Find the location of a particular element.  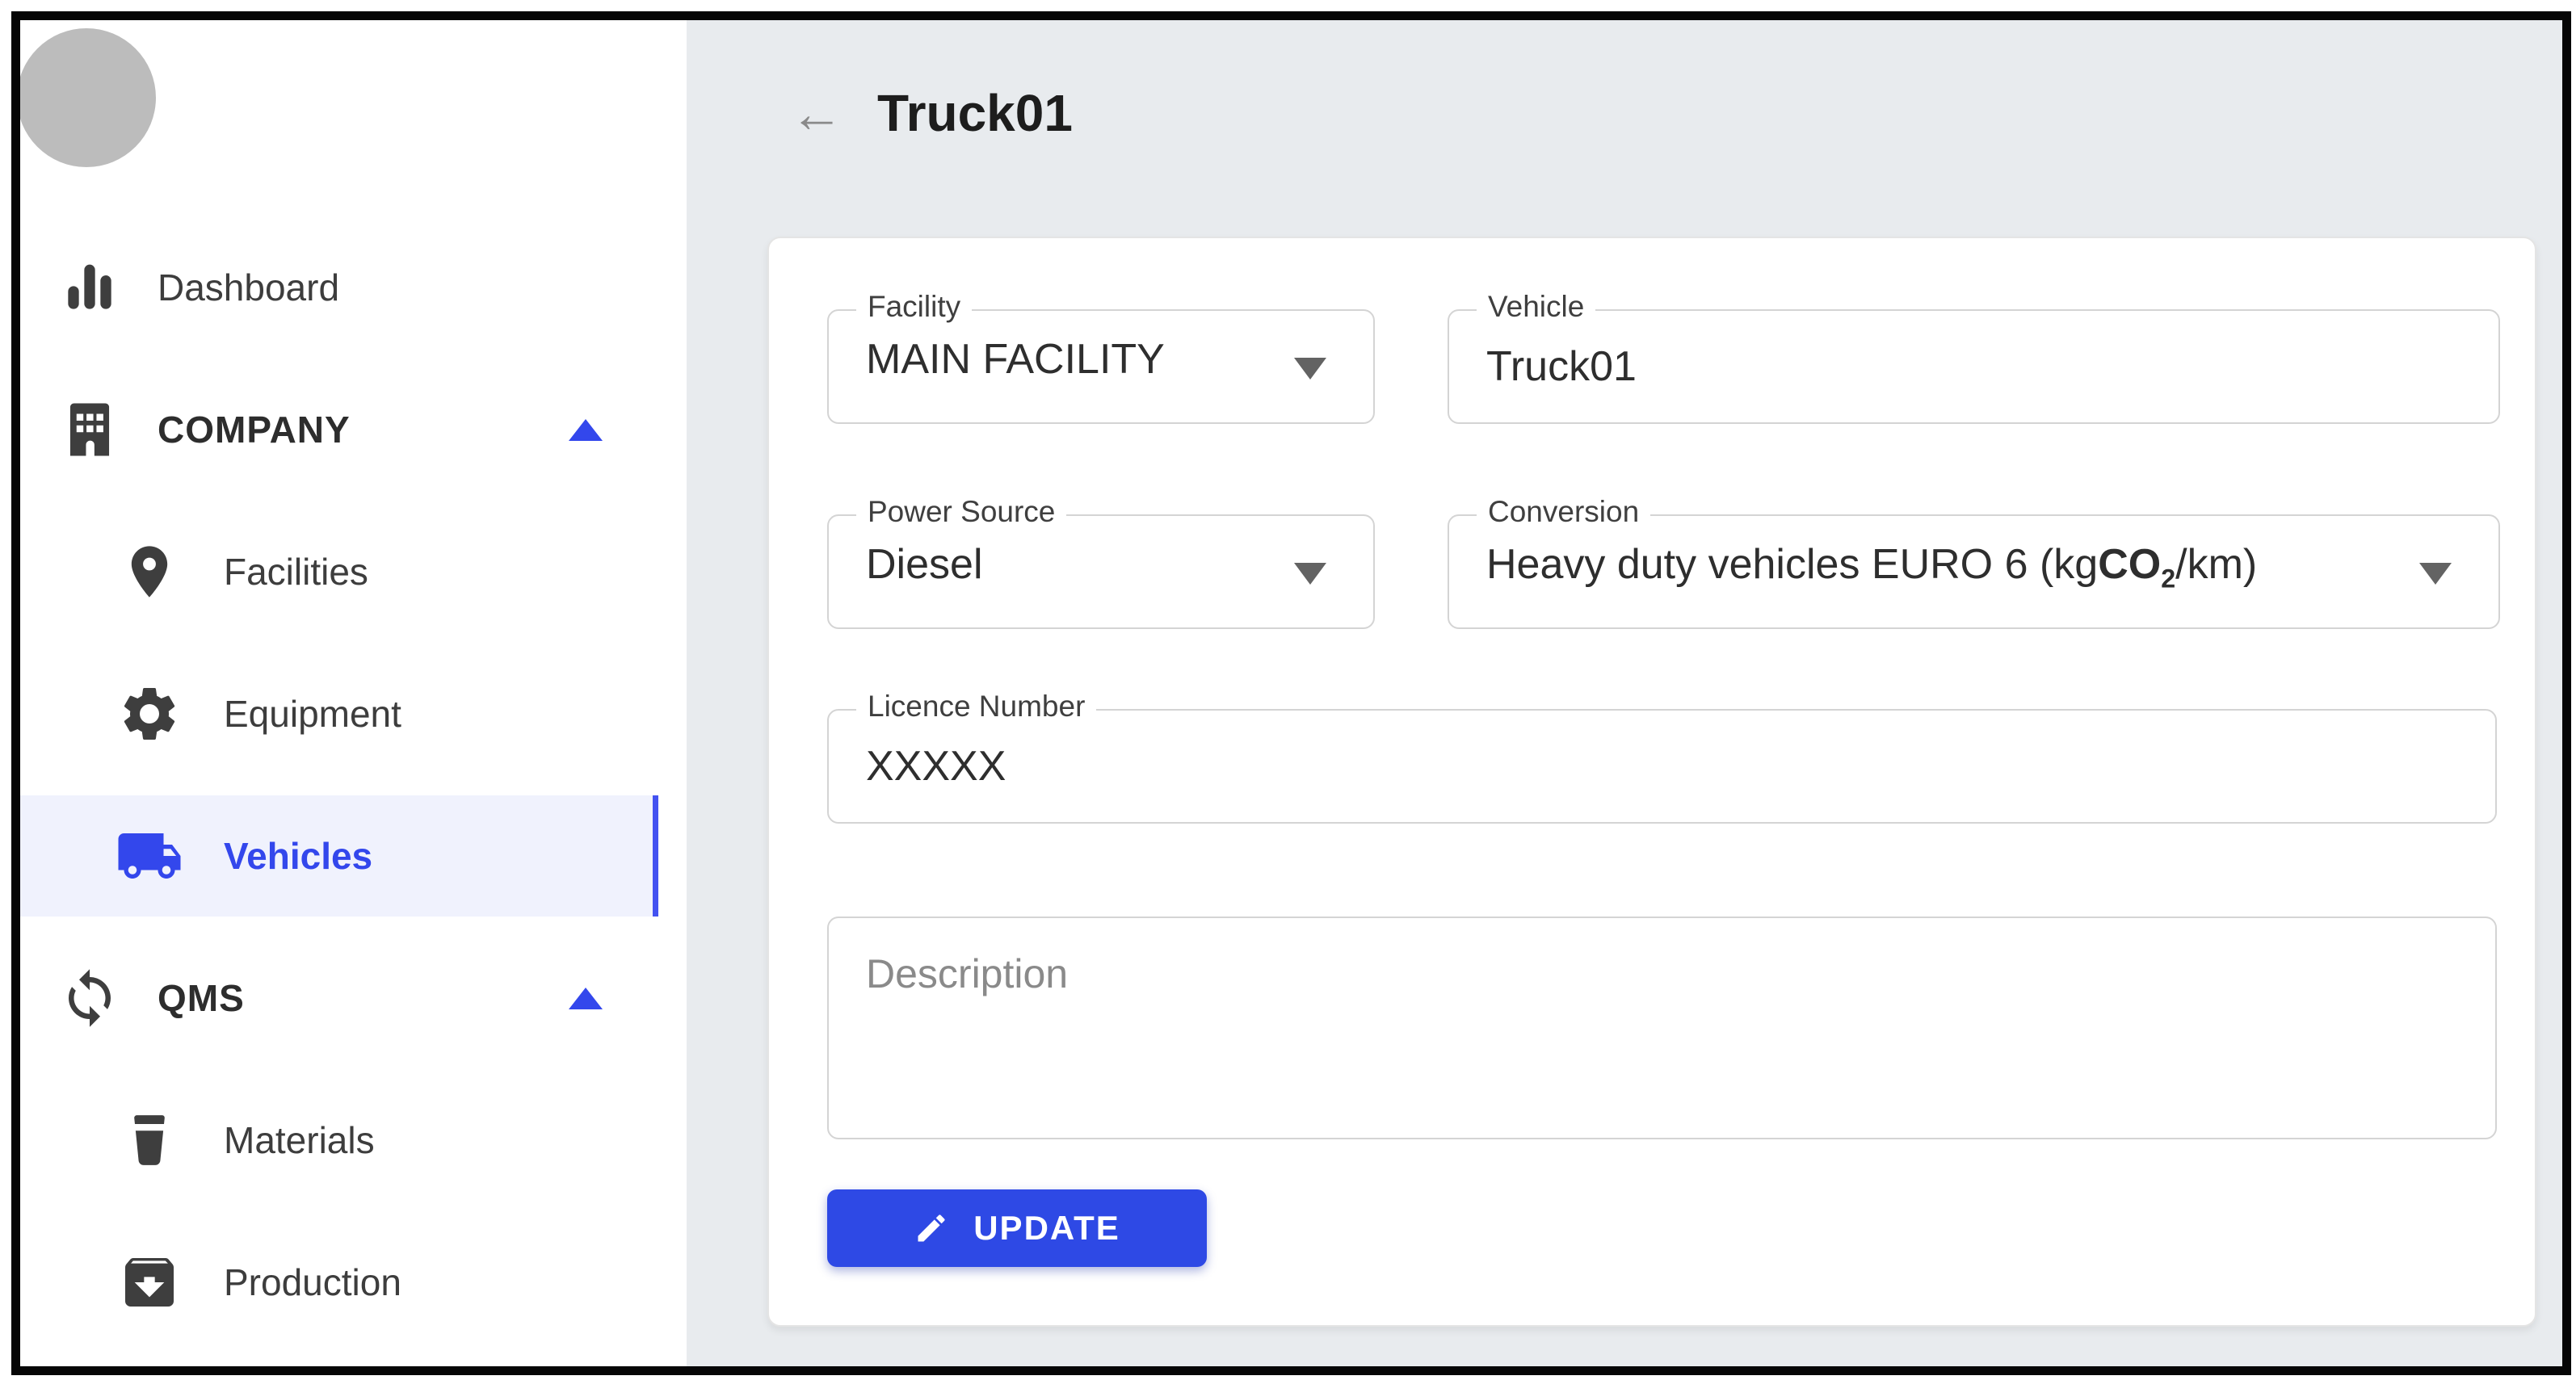

update-button-label: UPDATE is located at coordinates (1046, 1228).